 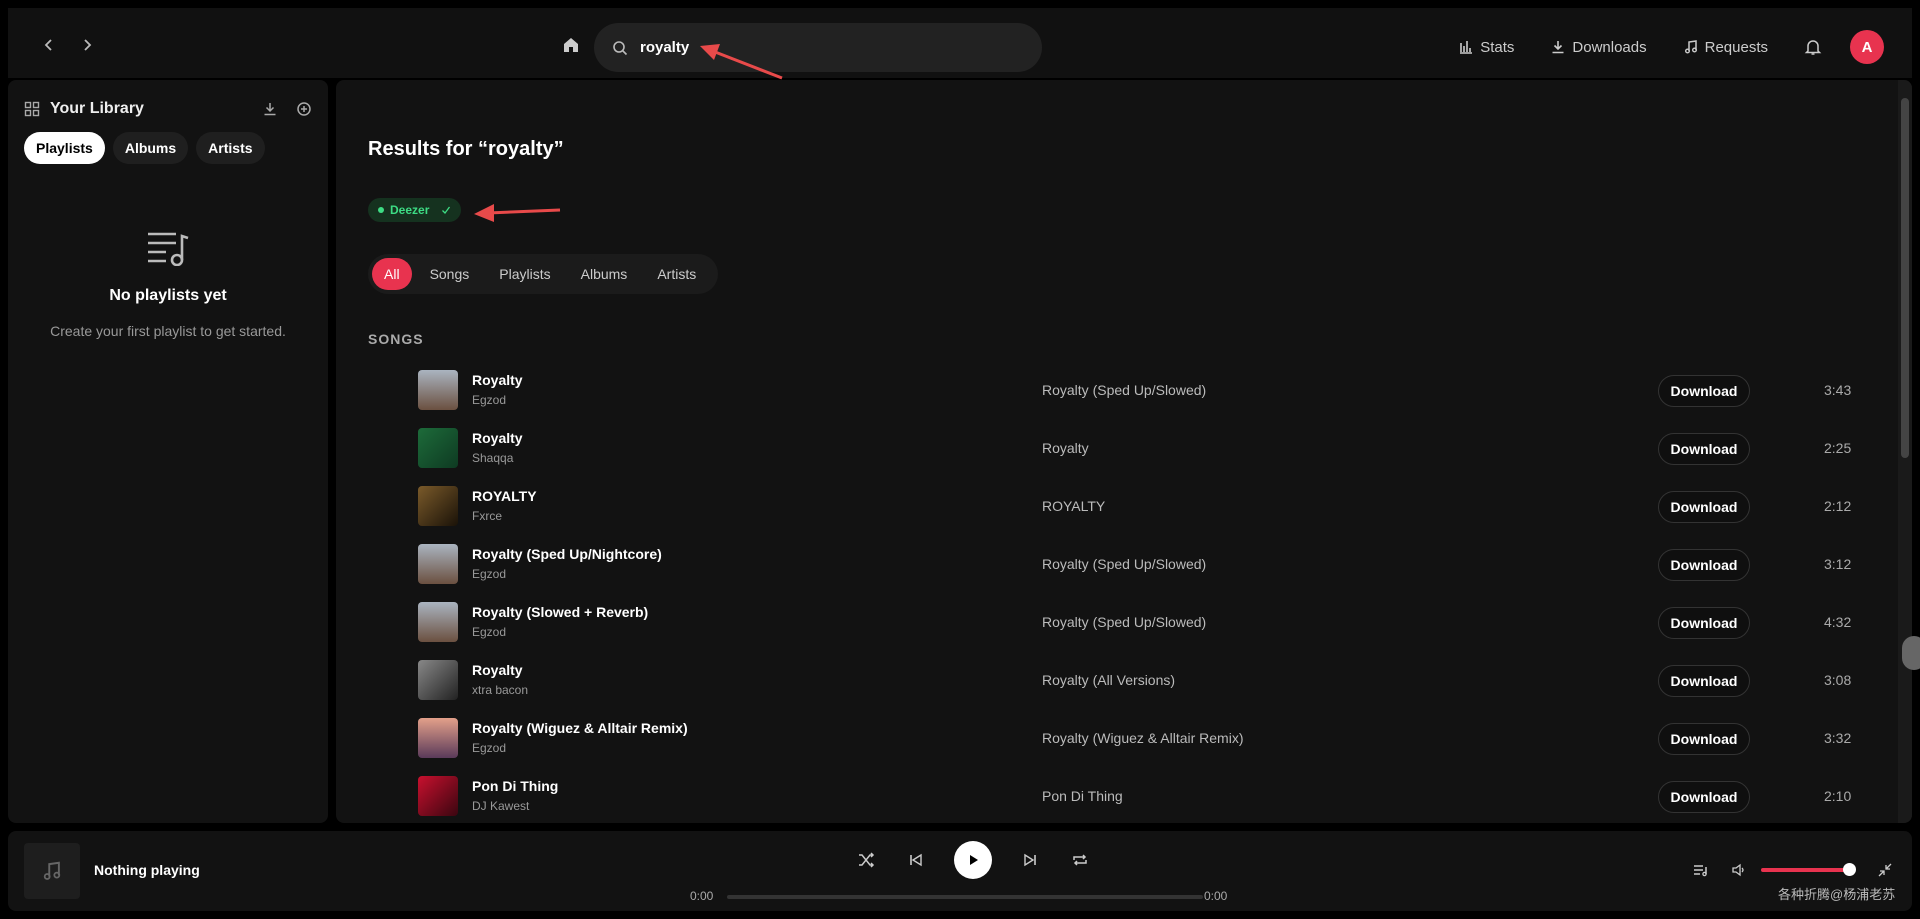 I want to click on search-input, so click(x=820, y=47).